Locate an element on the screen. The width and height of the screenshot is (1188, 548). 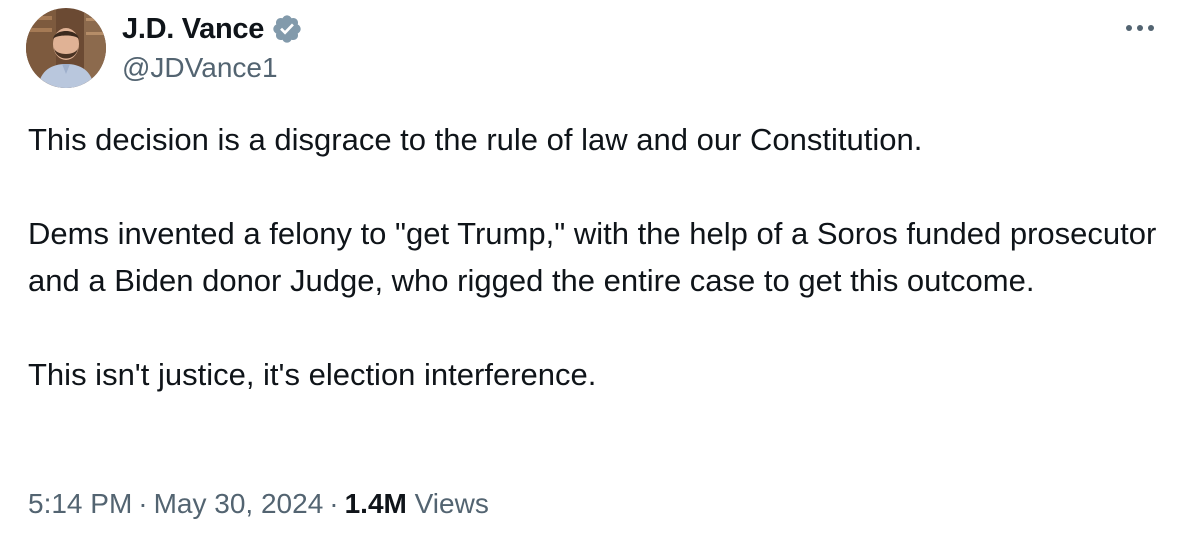
tweet-timestamp: 5:14 PM · May 30, 2024 is located at coordinates (175, 503).